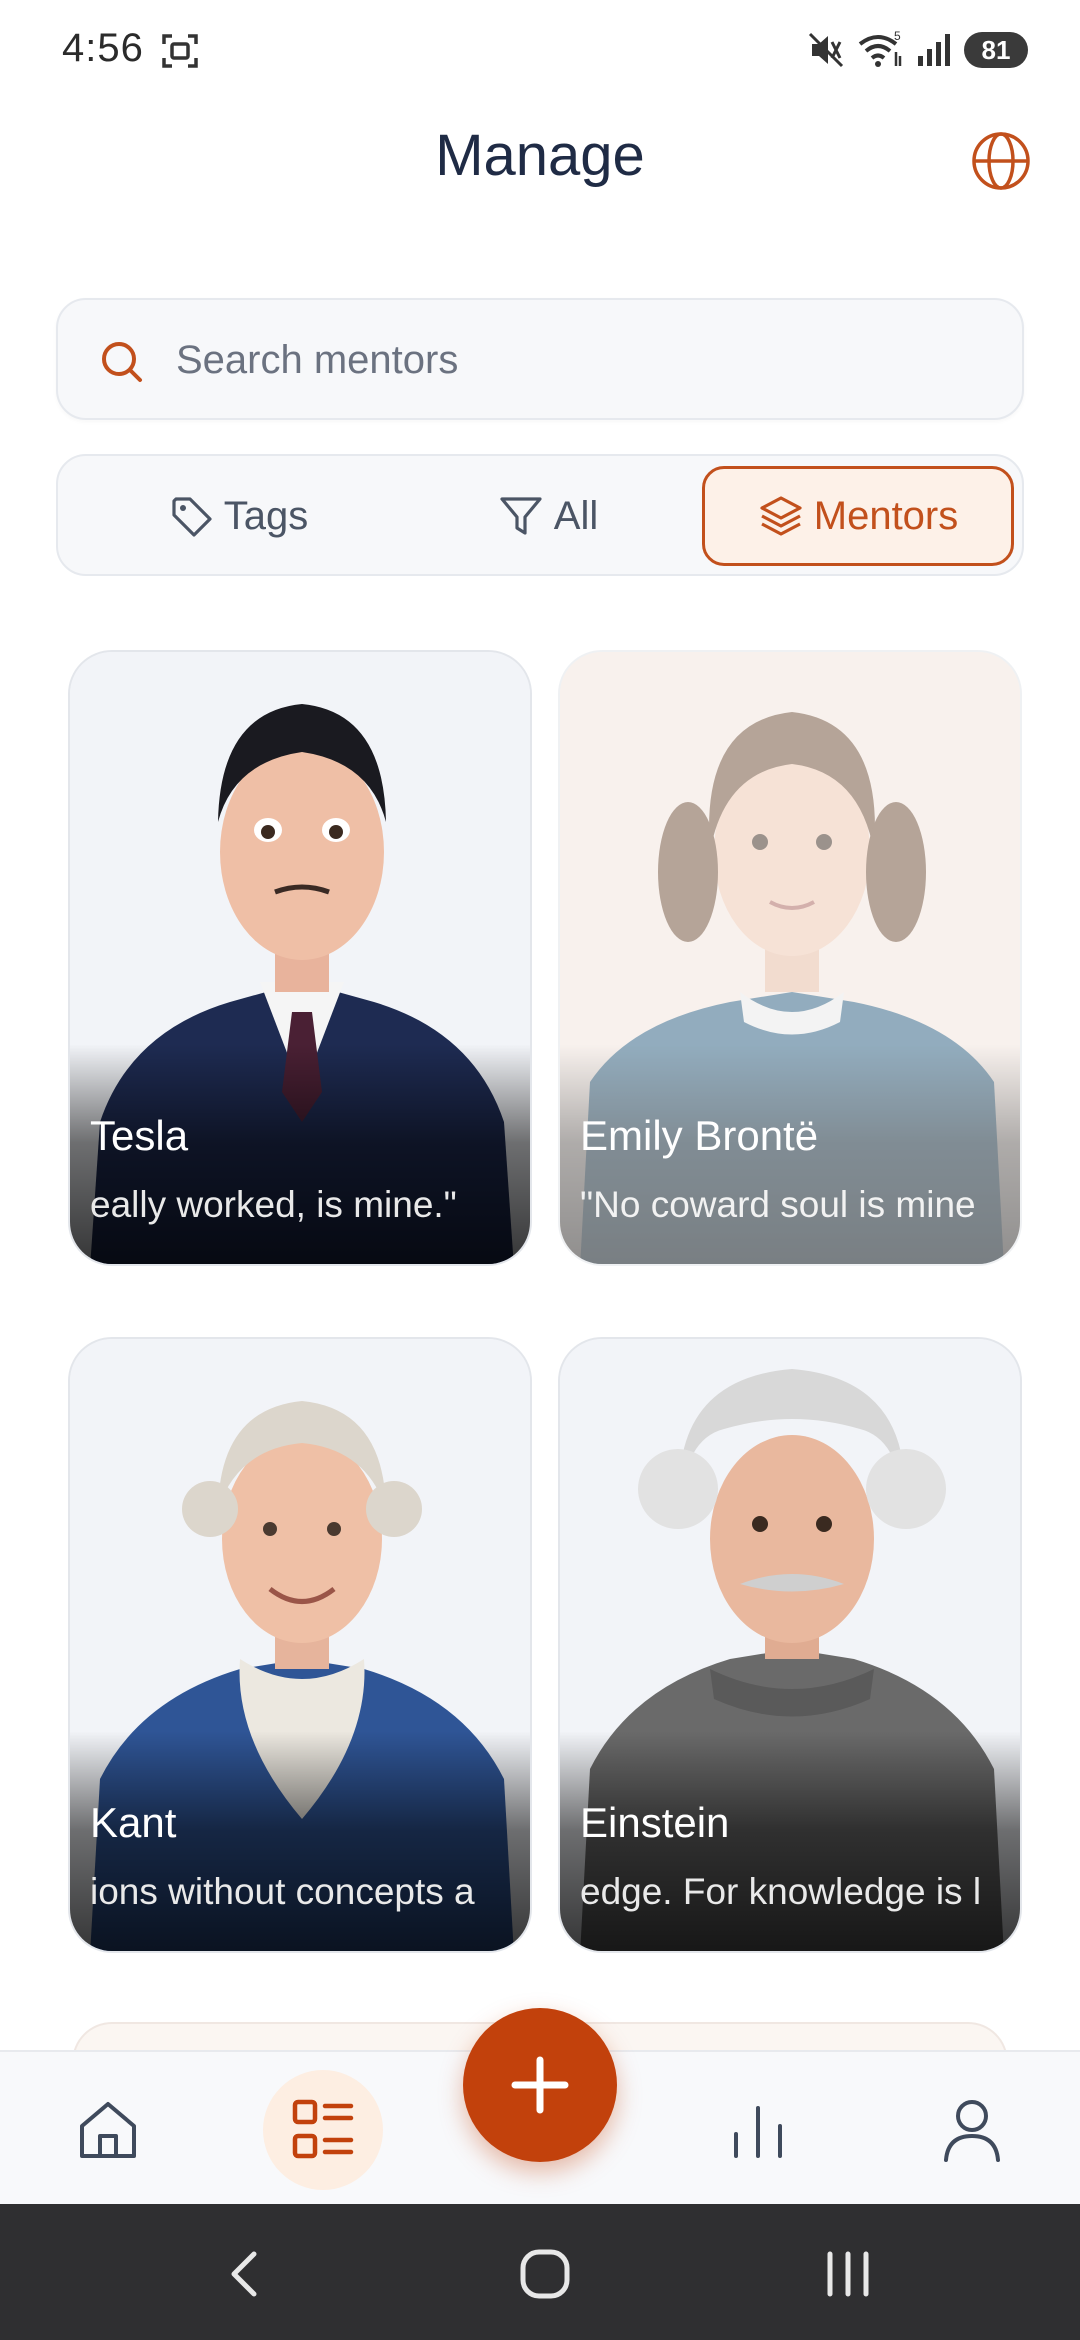 Image resolution: width=1080 pixels, height=2340 pixels. Describe the element at coordinates (880, 48) in the screenshot. I see `wifi-icon: 5` at that location.